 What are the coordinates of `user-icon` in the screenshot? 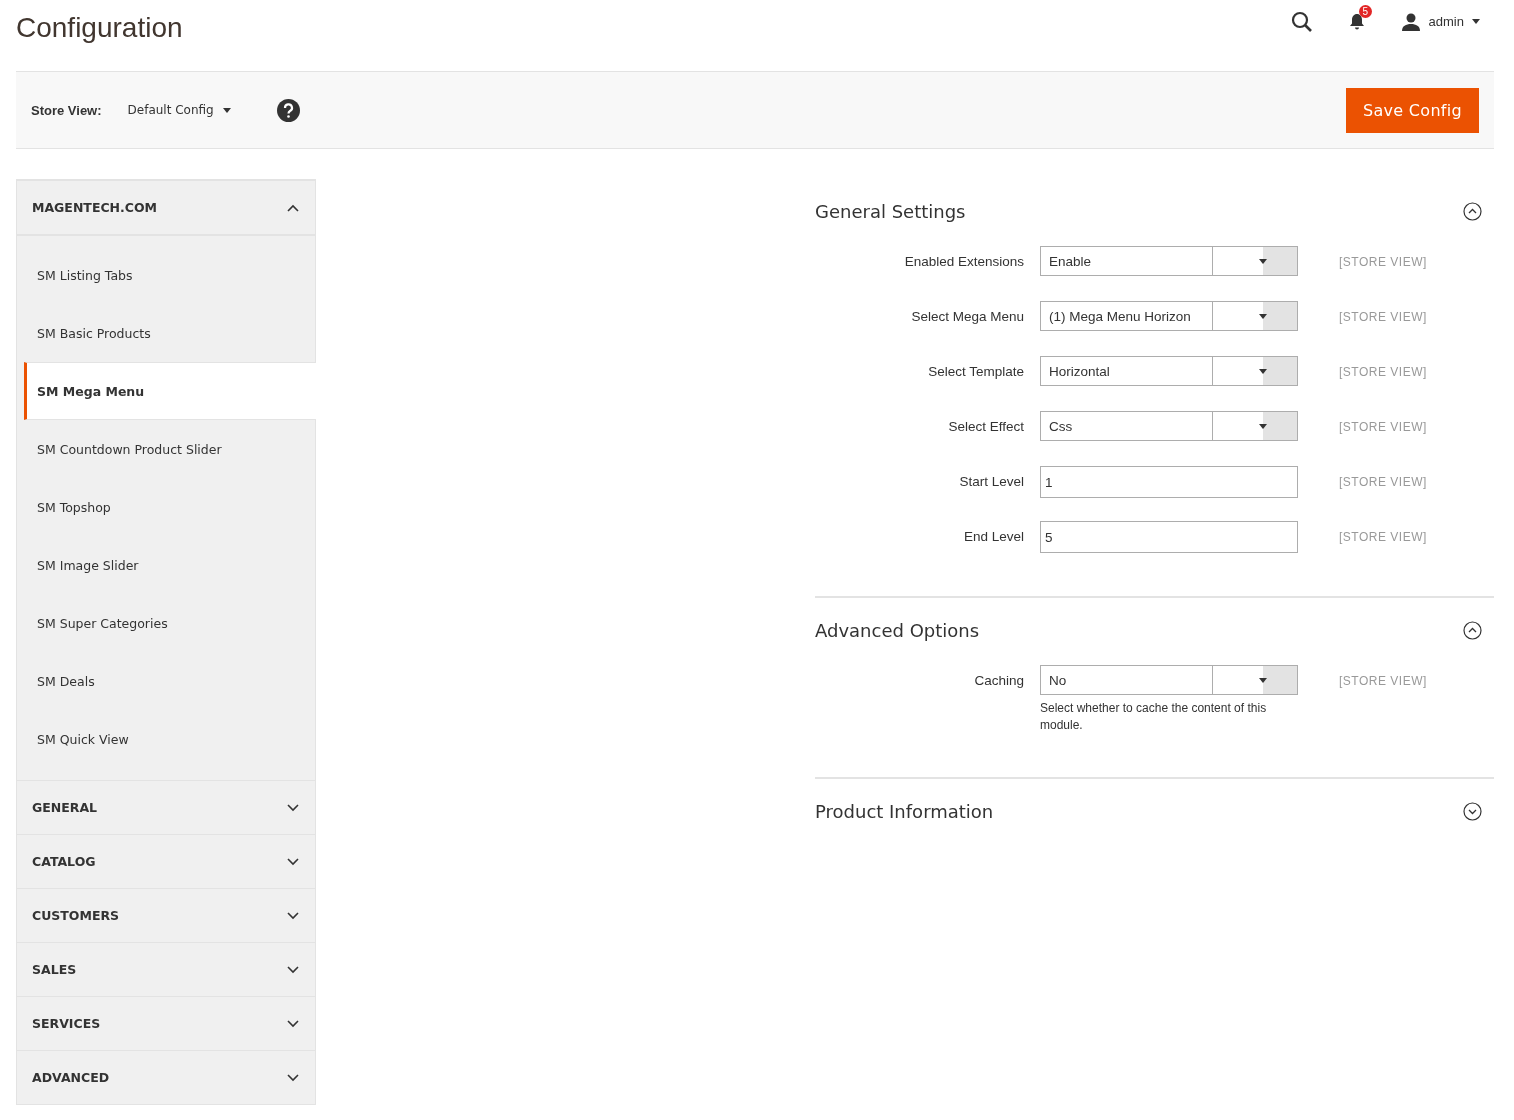 It's located at (1410, 21).